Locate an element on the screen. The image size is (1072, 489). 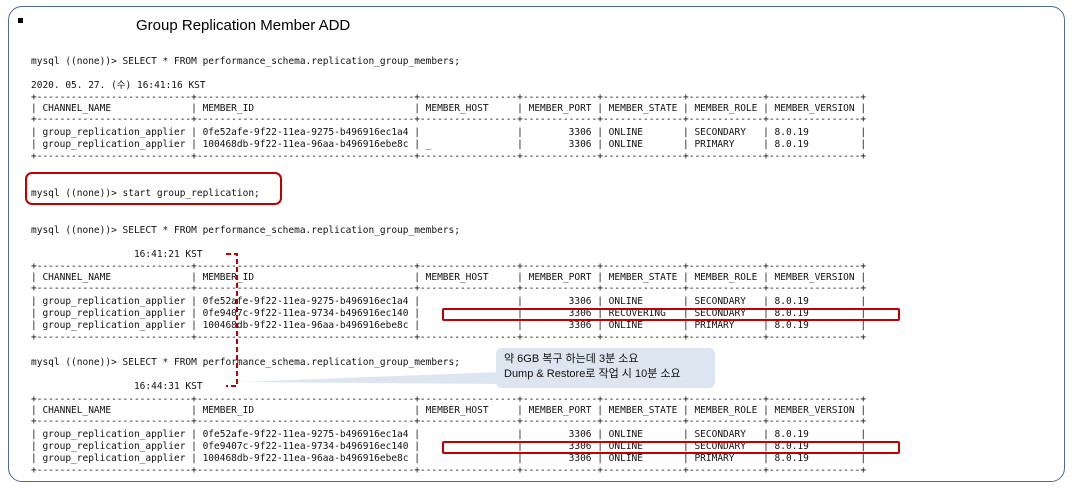
callout-line-2: Dump & Restore로 작업 시 10분 소요 is located at coordinates (592, 374).